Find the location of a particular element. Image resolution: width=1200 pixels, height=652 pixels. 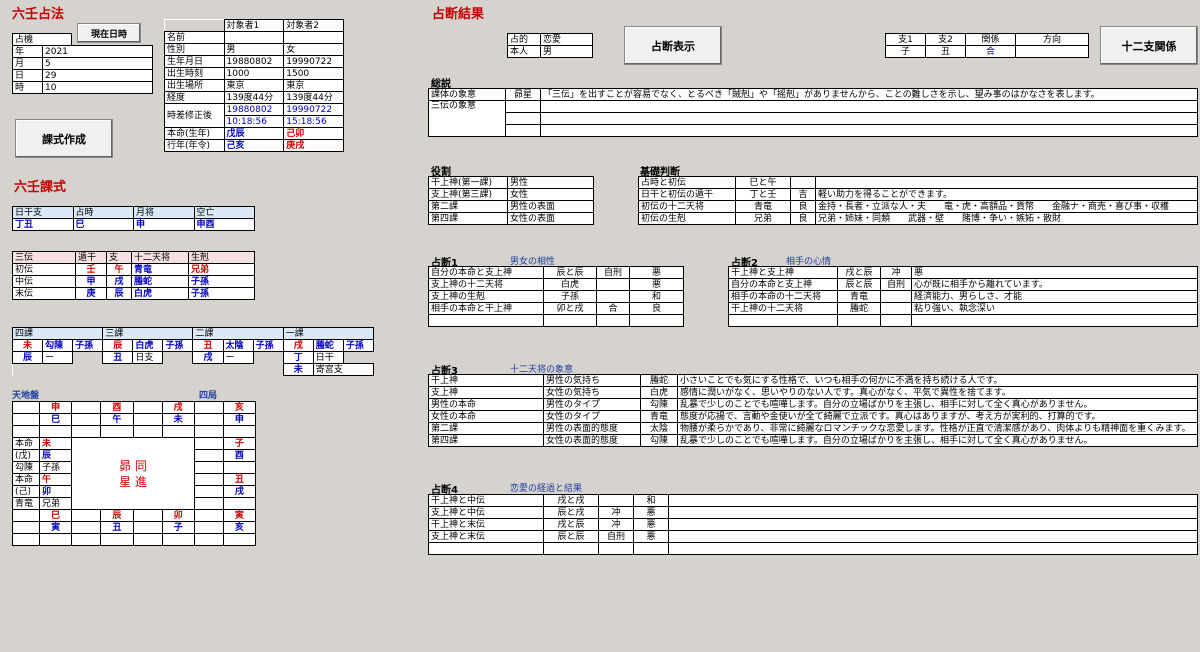

cell: 丑 is located at coordinates (118, 357).